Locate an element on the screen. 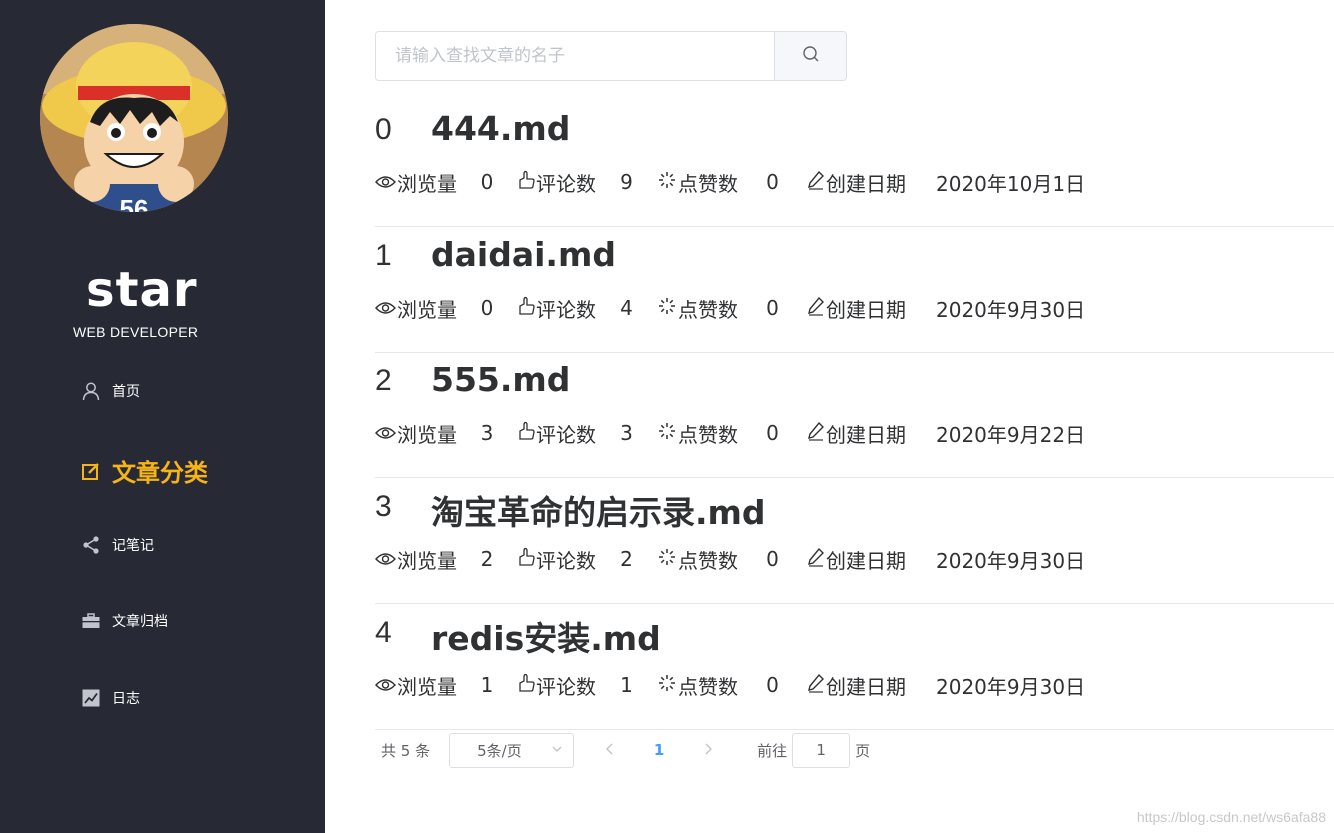 The image size is (1334, 833). article-index: 0 is located at coordinates (383, 129).